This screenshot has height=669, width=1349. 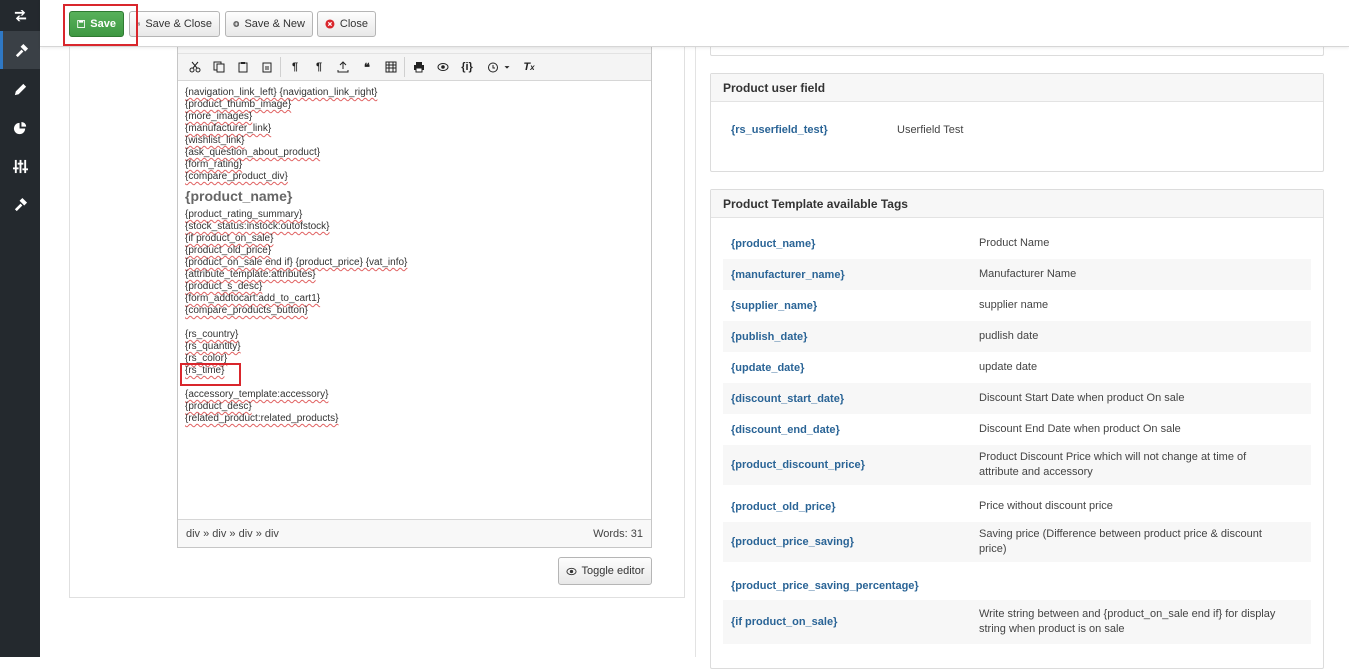 I want to click on userfield-tag: {rs_userfield_test}, so click(x=810, y=130).